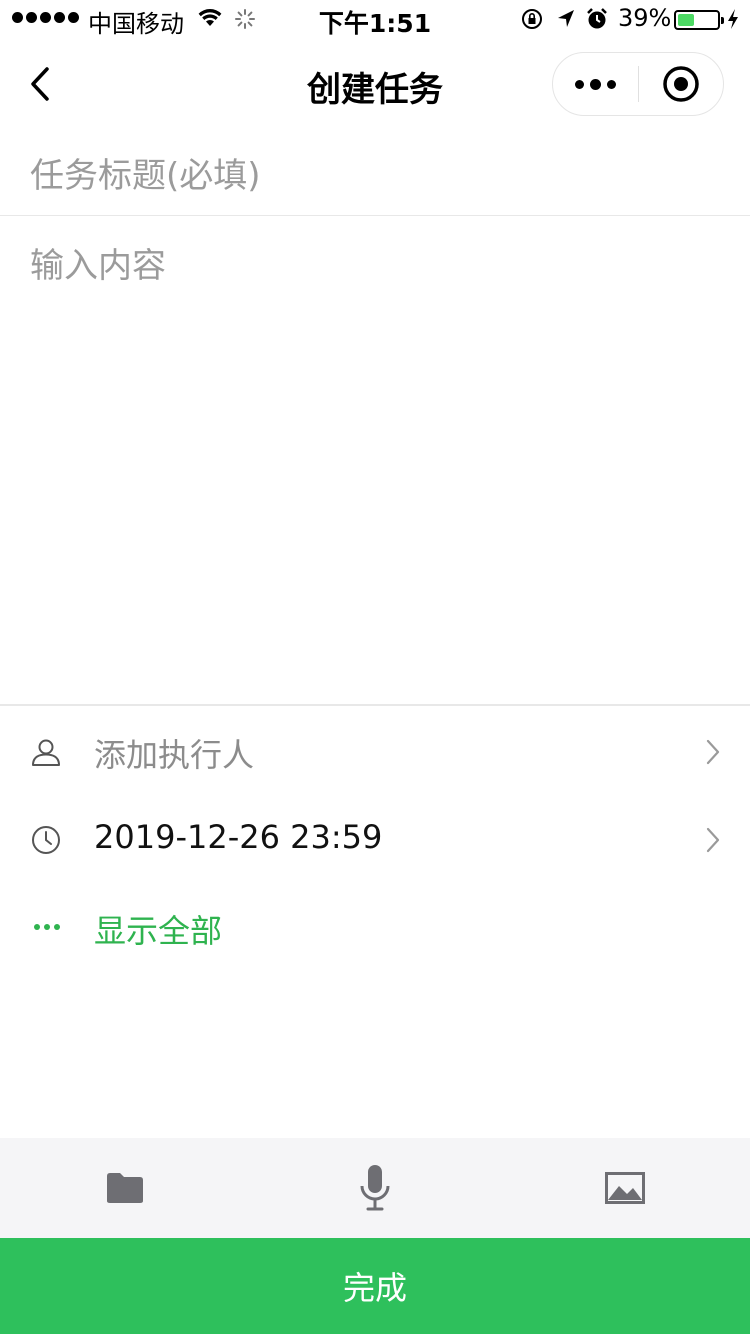 The image size is (750, 1334). Describe the element at coordinates (733, 19) in the screenshot. I see `charging-bolt-icon` at that location.